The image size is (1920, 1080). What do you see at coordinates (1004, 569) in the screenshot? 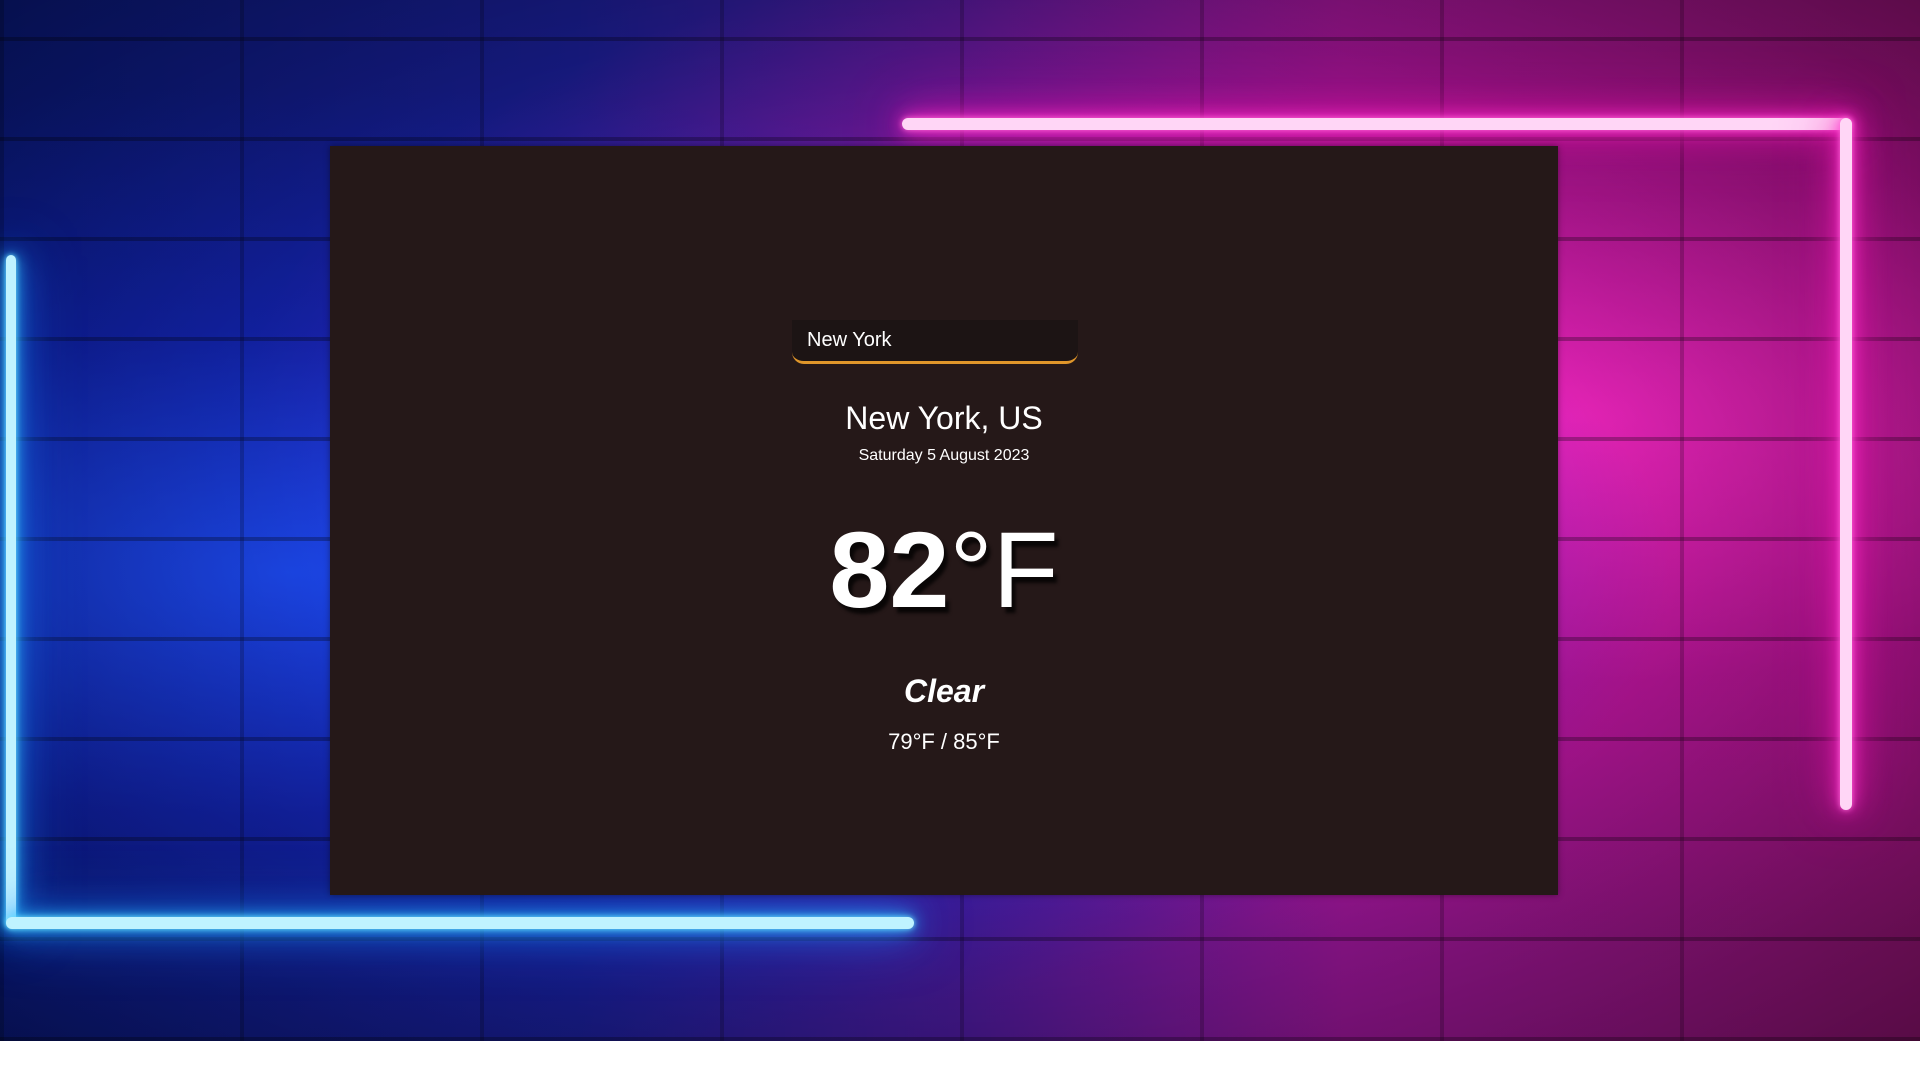
I see `temperature-unit: °F` at bounding box center [1004, 569].